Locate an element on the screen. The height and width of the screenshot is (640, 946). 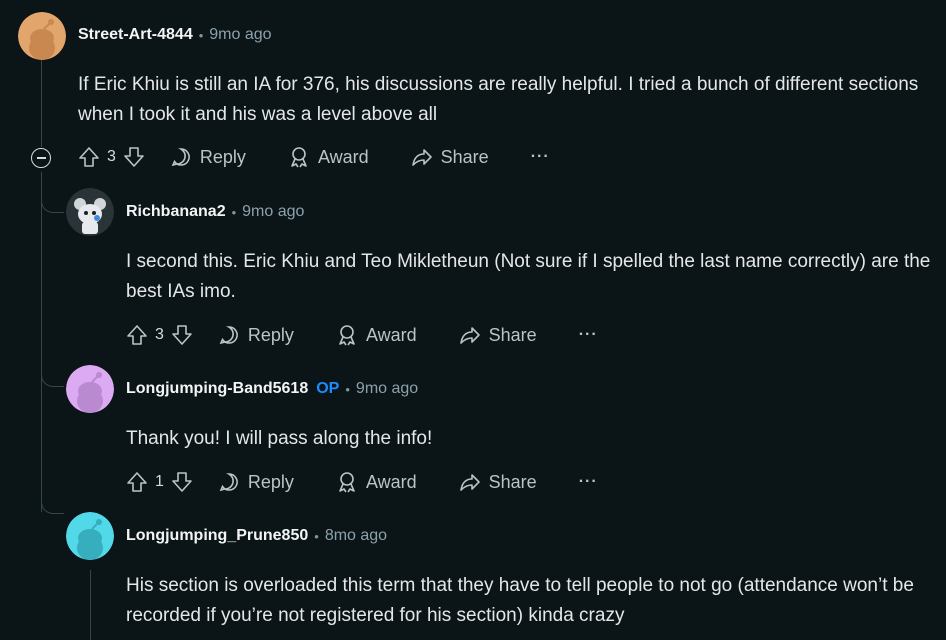
username: Longjumping-Band5618 is located at coordinates (217, 389).